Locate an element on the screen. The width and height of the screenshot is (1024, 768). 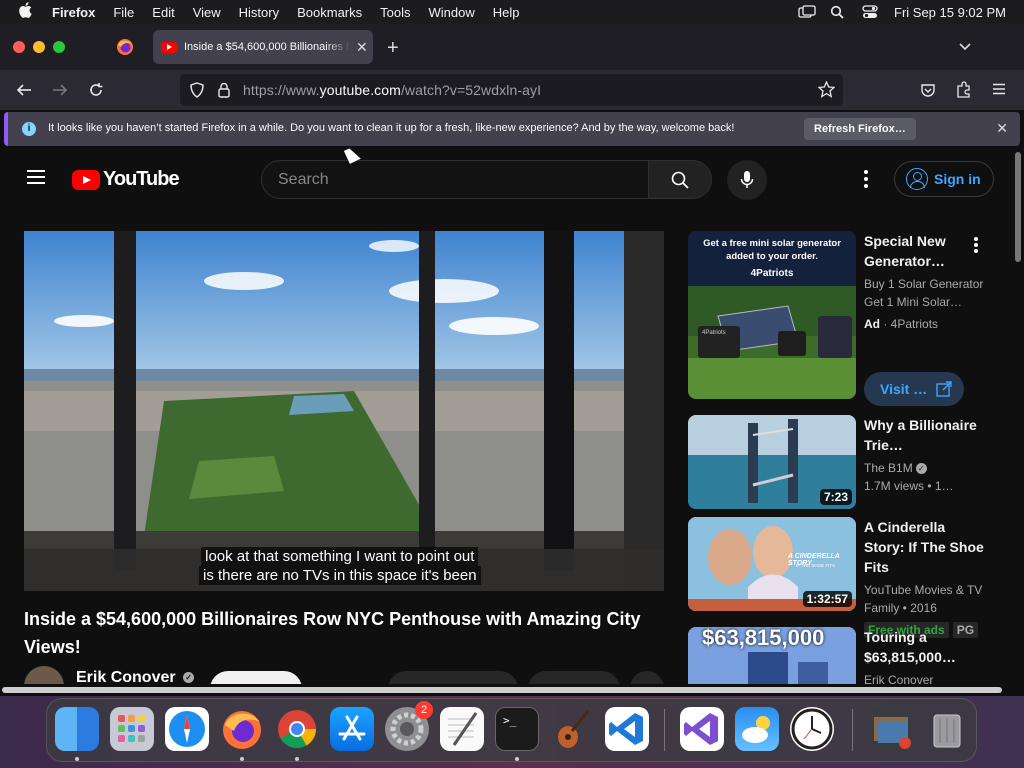
zoom-window-button is located at coordinates (59, 47).